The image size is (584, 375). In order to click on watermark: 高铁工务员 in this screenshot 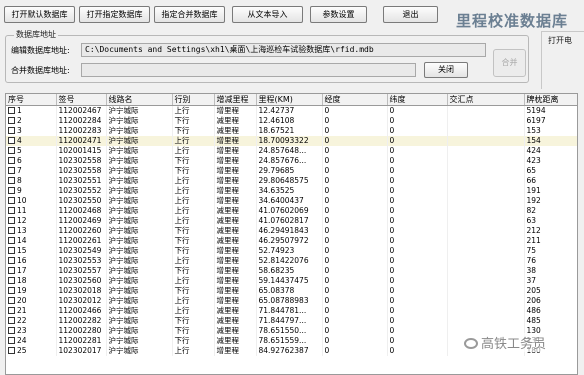, I will do `click(505, 342)`.